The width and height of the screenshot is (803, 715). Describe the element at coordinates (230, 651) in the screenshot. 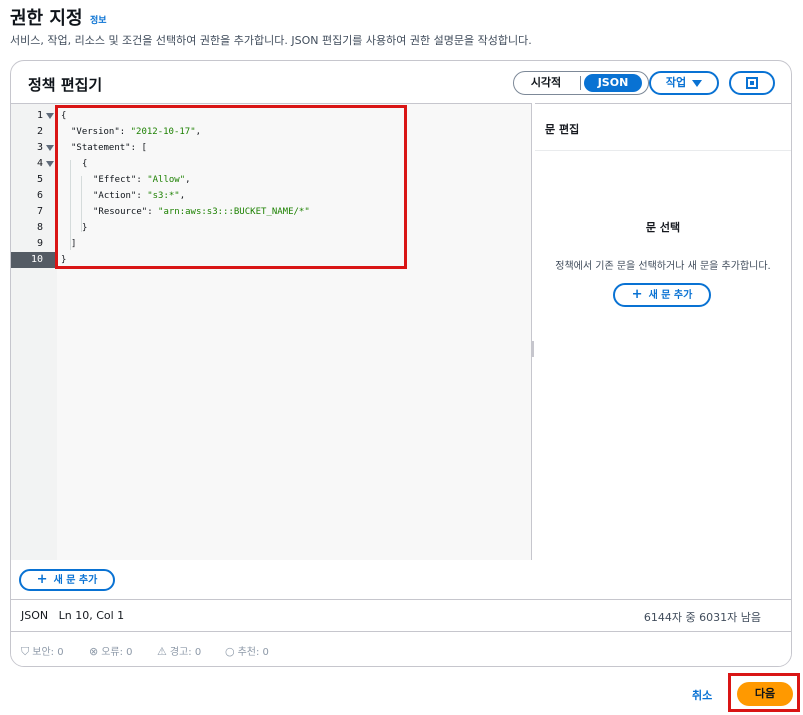

I see `lightbulb-icon: ○` at that location.